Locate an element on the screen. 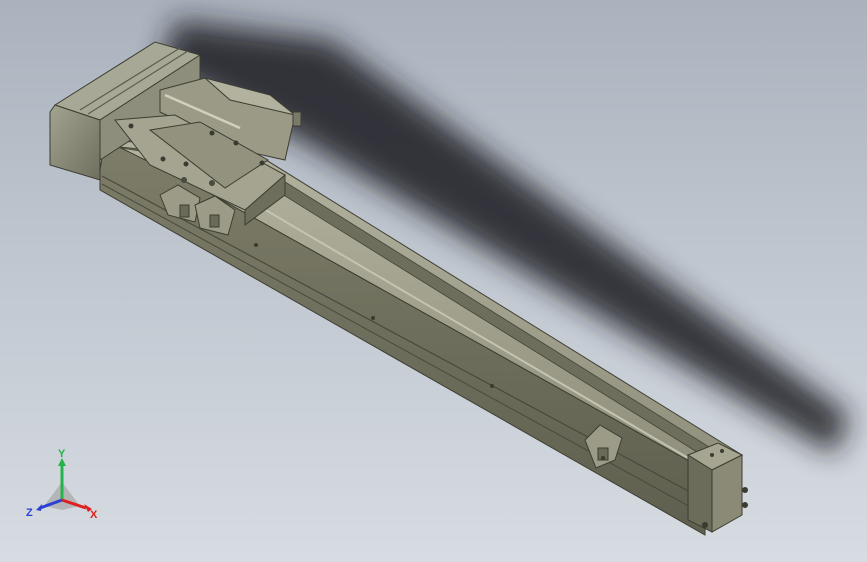 The height and width of the screenshot is (562, 867). end-block is located at coordinates (717, 487).